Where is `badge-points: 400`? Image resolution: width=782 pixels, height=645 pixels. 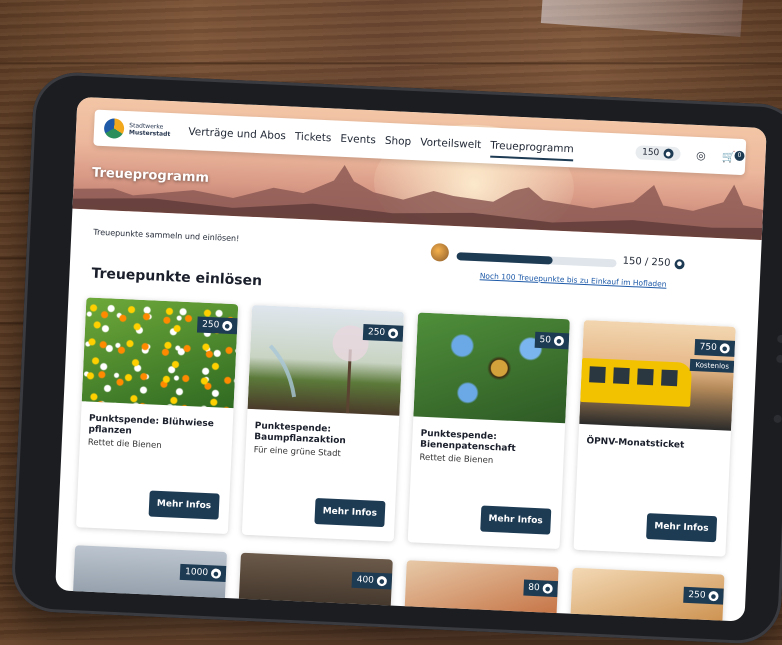
badge-points: 400 is located at coordinates (365, 580).